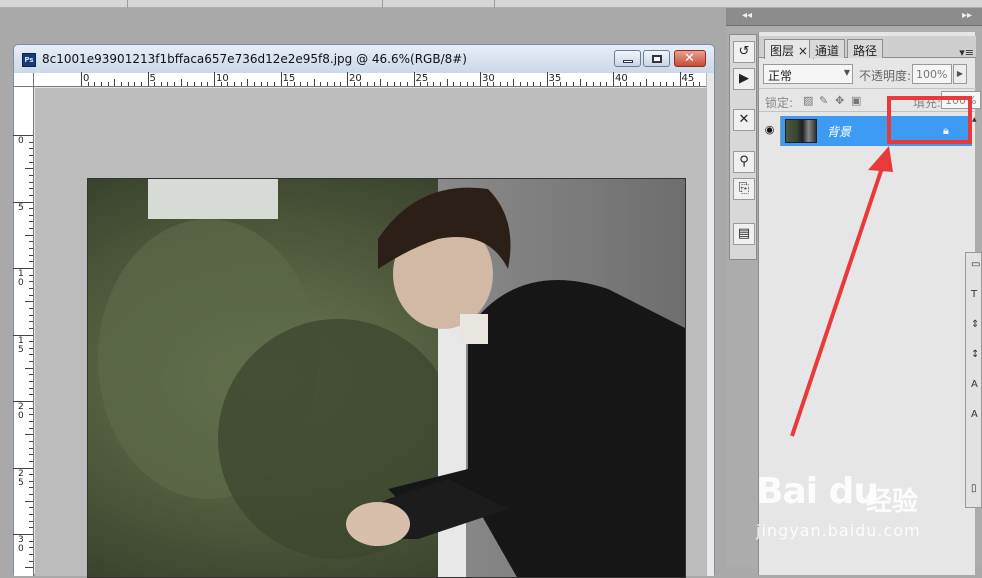 Image resolution: width=982 pixels, height=578 pixels. I want to click on history-icon: ↺, so click(744, 52).